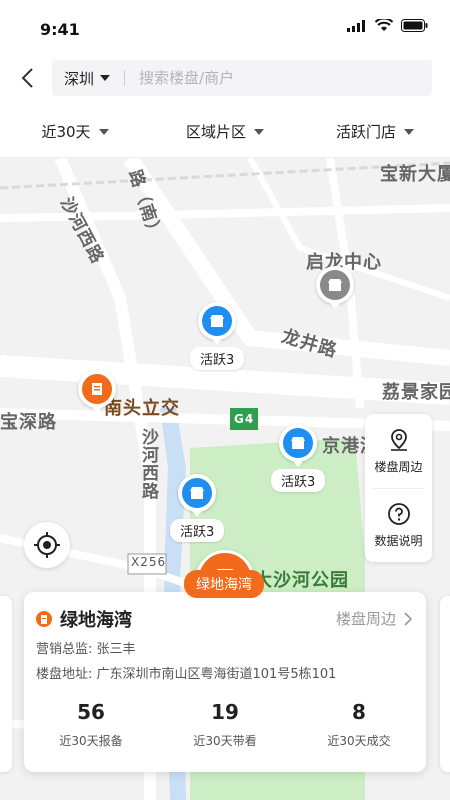 The image size is (450, 800). What do you see at coordinates (96, 620) in the screenshot?
I see `project-title: 绿地海湾` at bounding box center [96, 620].